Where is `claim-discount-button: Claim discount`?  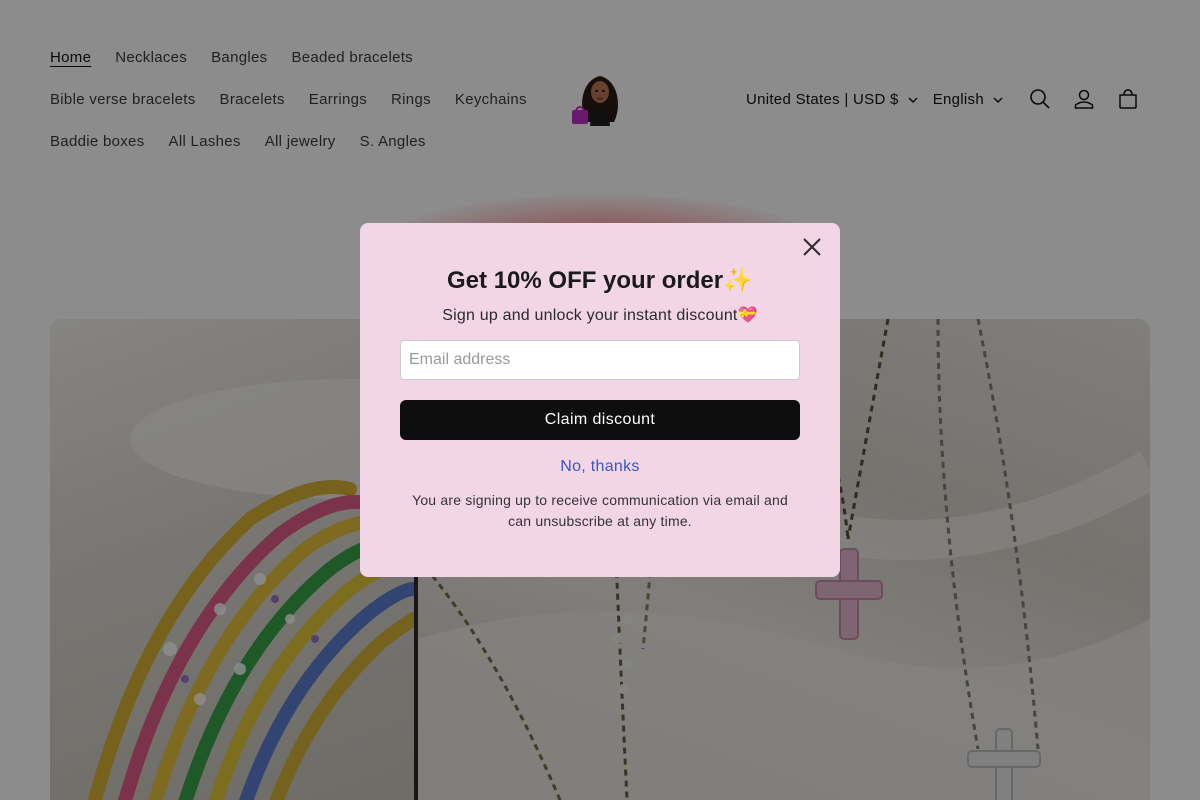 claim-discount-button: Claim discount is located at coordinates (600, 420).